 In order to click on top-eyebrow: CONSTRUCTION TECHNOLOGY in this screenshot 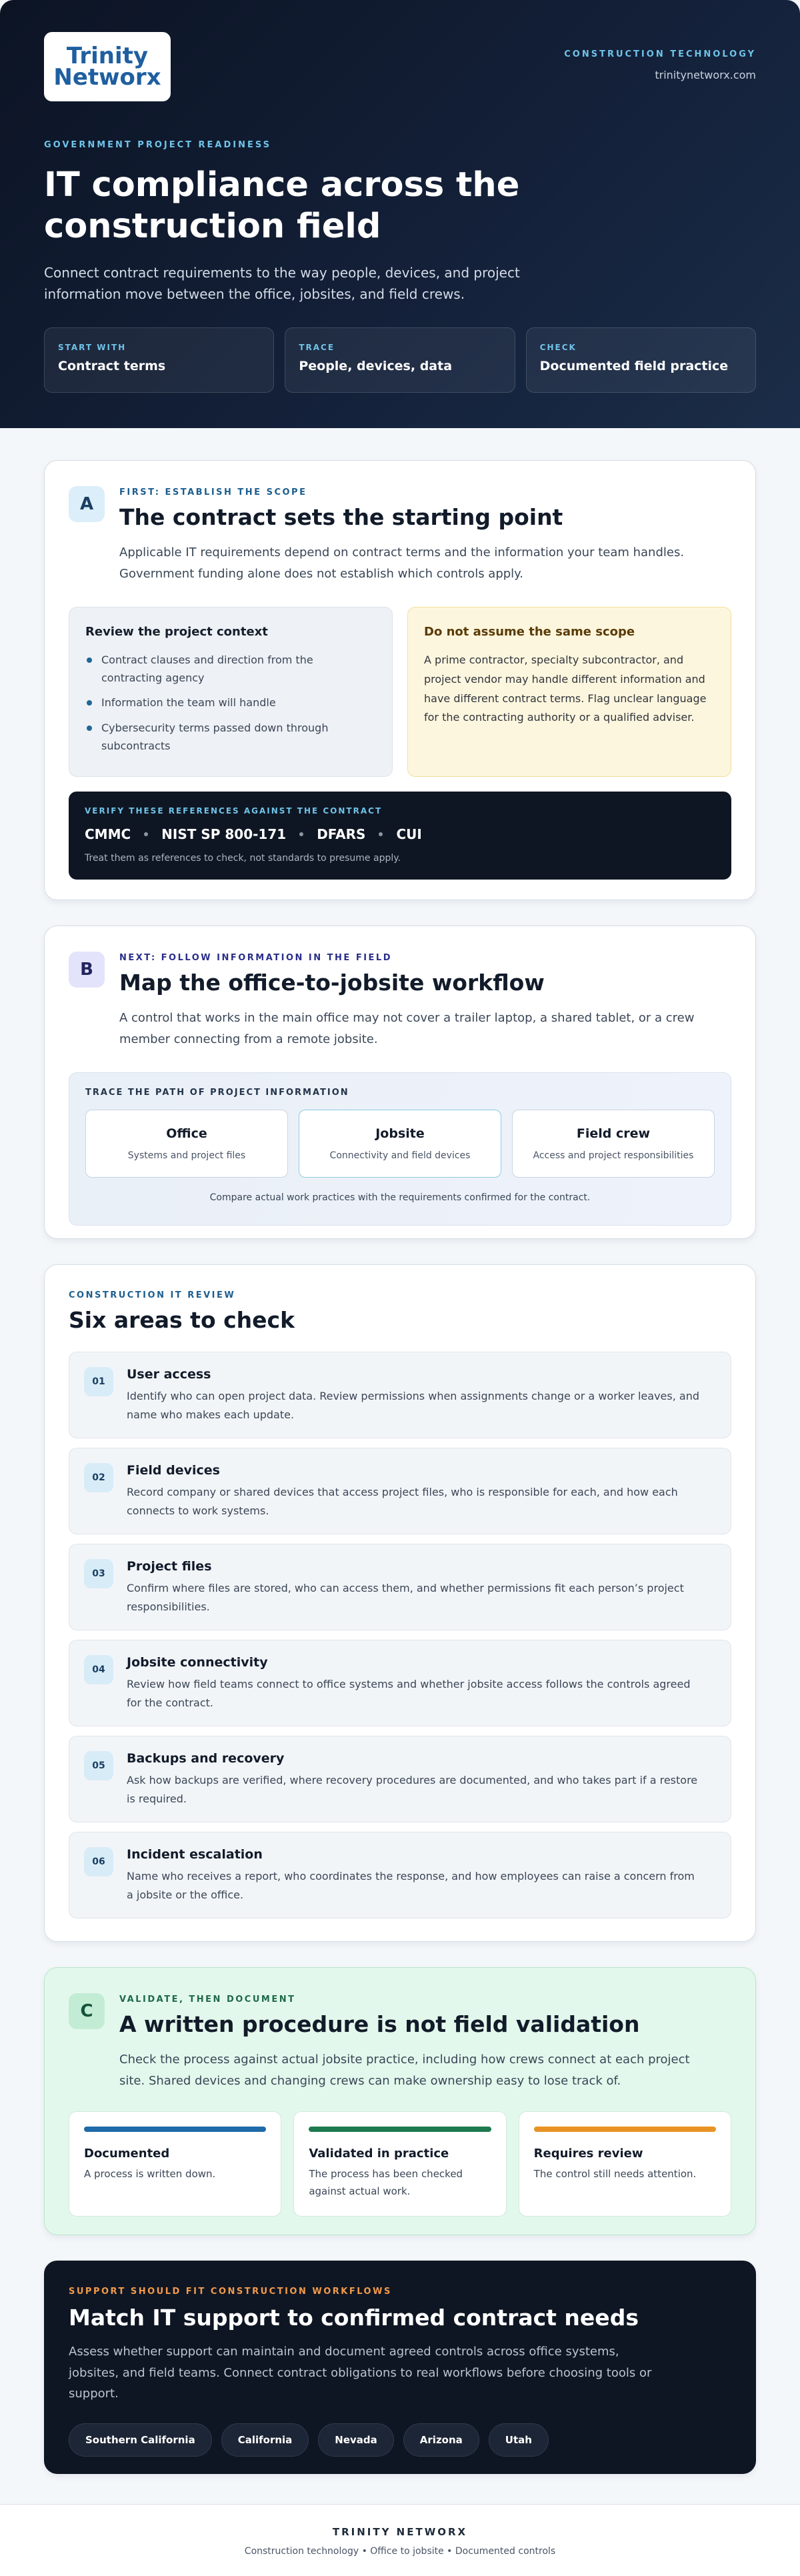, I will do `click(660, 54)`.